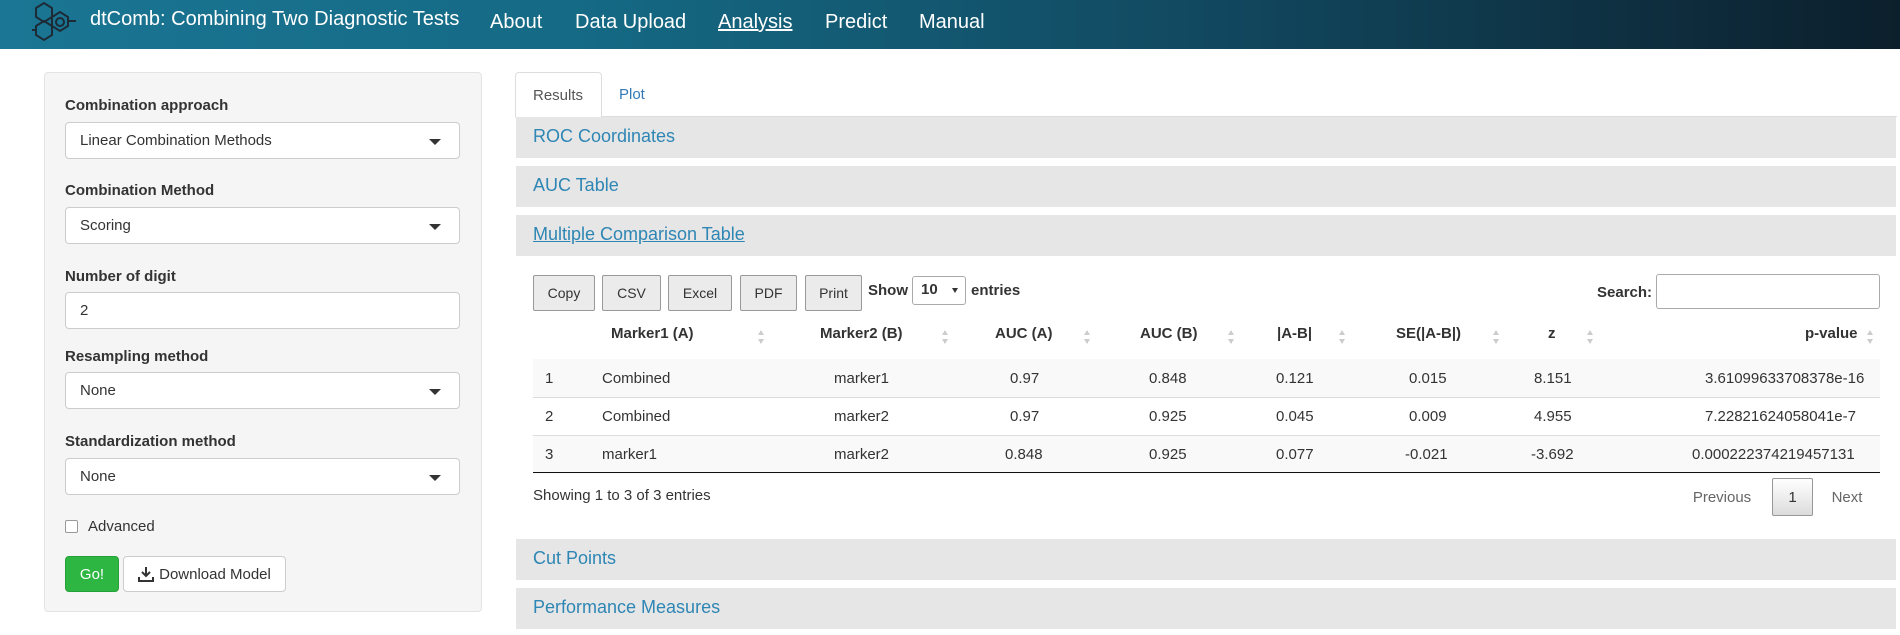  Describe the element at coordinates (939, 290) in the screenshot. I see `page-length-select: 10` at that location.